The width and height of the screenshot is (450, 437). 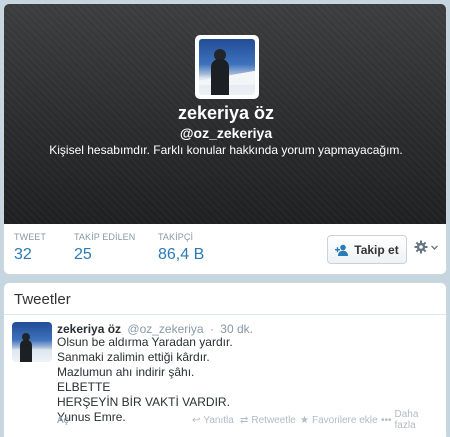 I want to click on settings-menu-button, so click(x=426, y=247).